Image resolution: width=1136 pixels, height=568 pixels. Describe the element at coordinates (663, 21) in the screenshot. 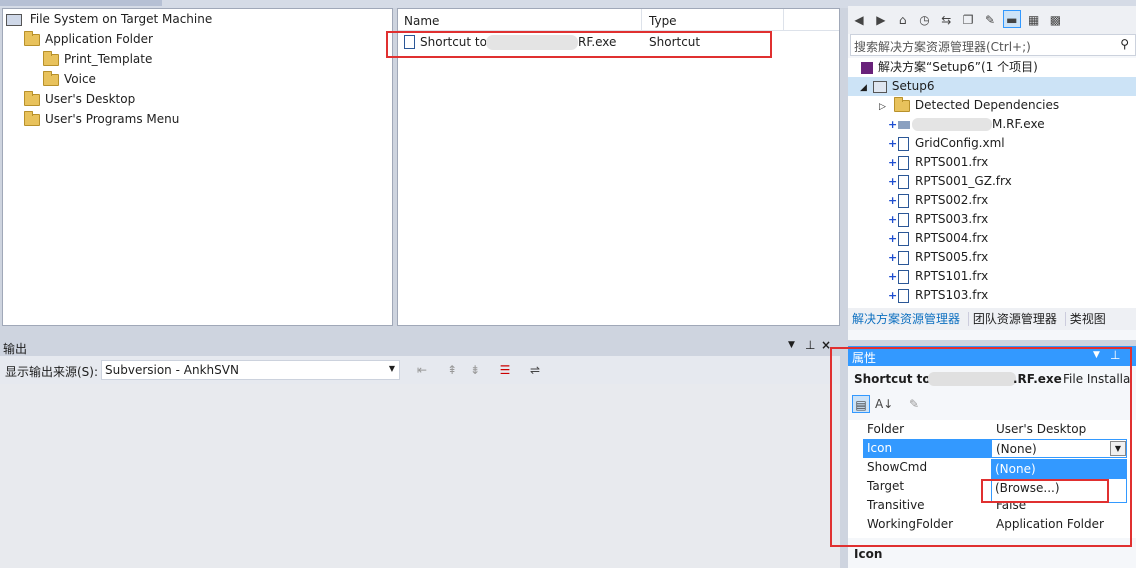

I see `col-header-type: Type` at that location.